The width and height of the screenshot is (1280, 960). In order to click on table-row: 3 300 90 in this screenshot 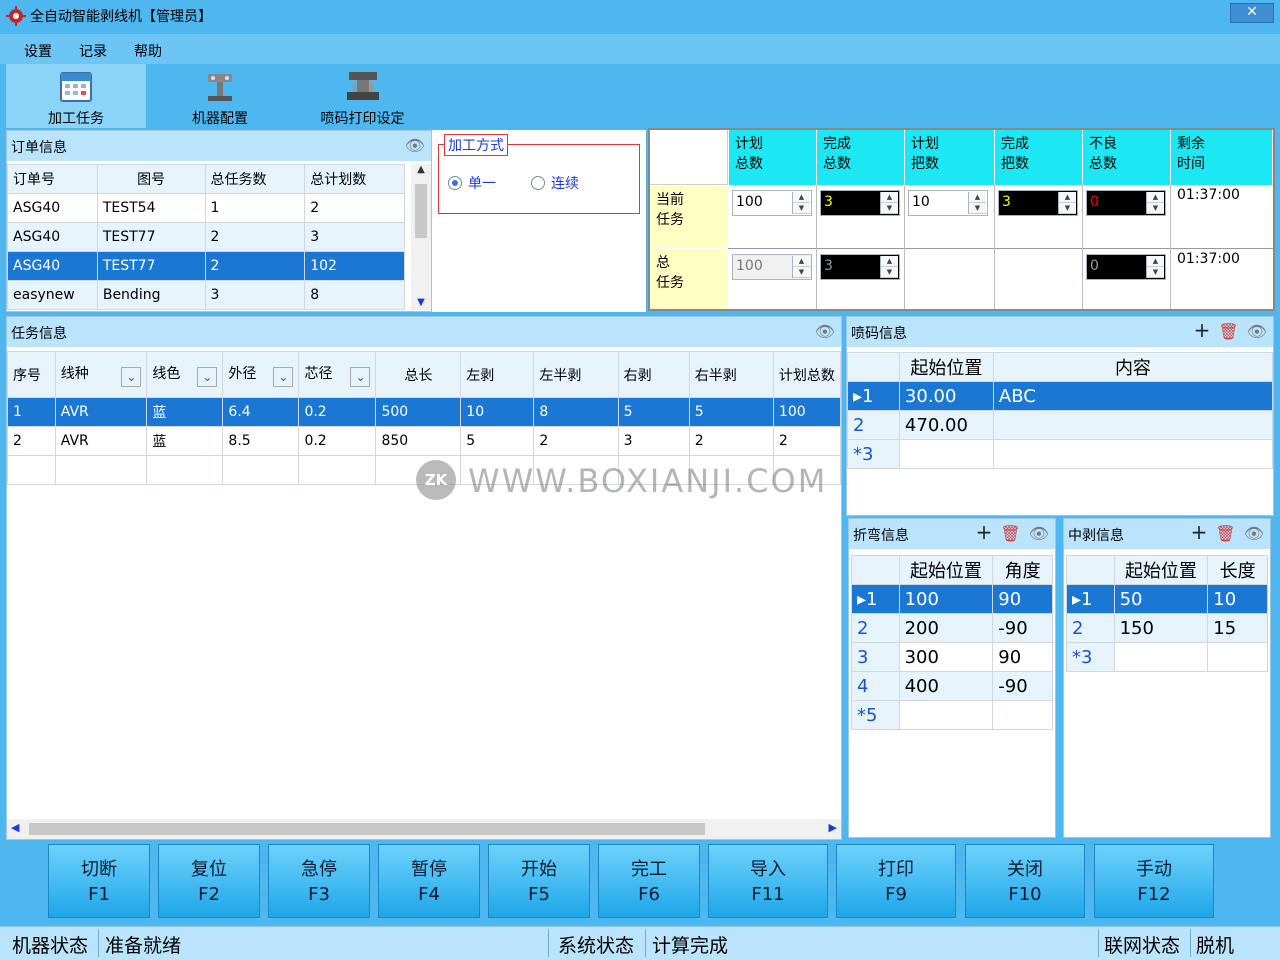, I will do `click(952, 657)`.